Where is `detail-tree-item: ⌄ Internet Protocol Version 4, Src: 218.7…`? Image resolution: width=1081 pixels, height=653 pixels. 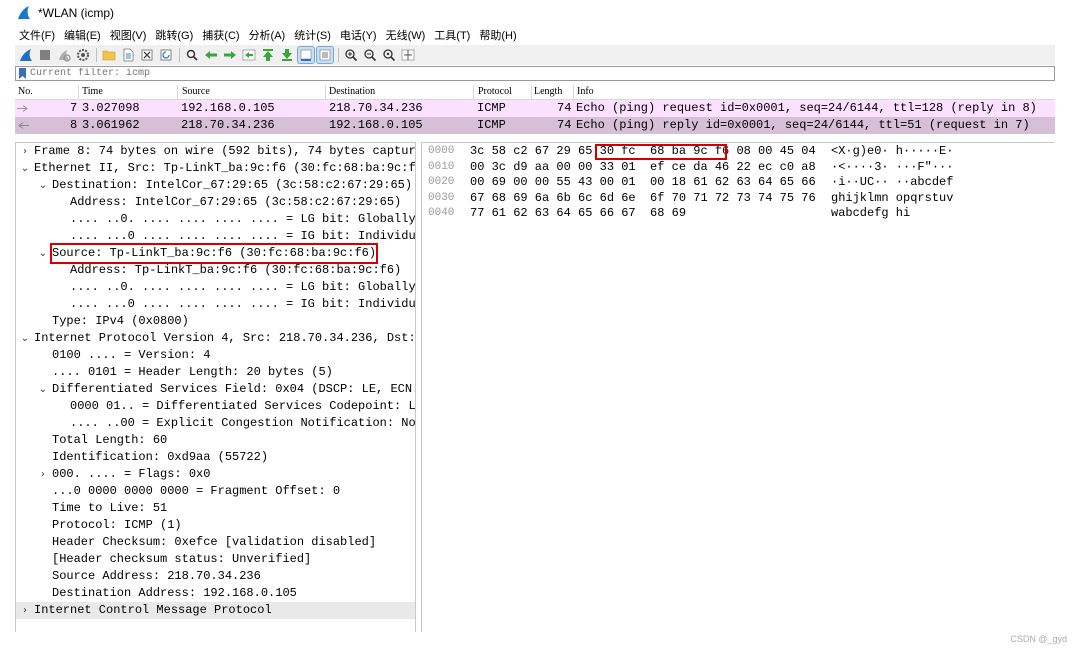
detail-tree-item: ⌄ Internet Protocol Version 4, Src: 218.7… is located at coordinates (215, 338).